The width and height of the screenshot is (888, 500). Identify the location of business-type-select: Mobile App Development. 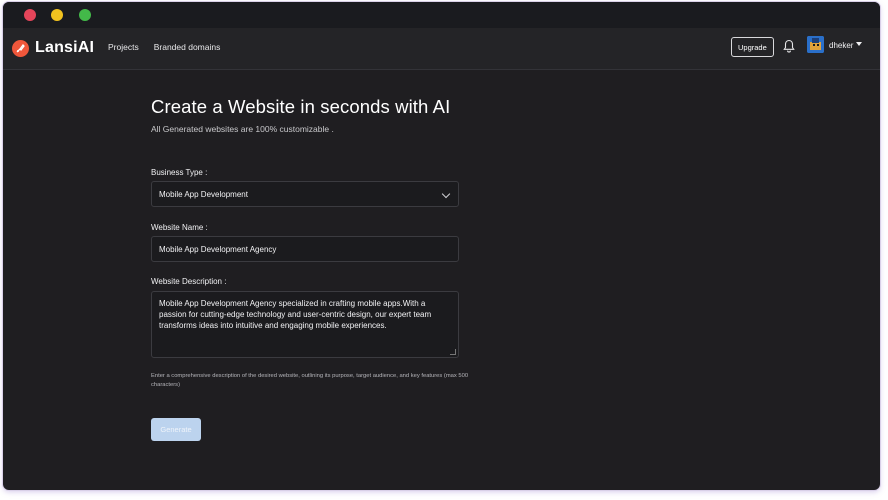
(305, 194).